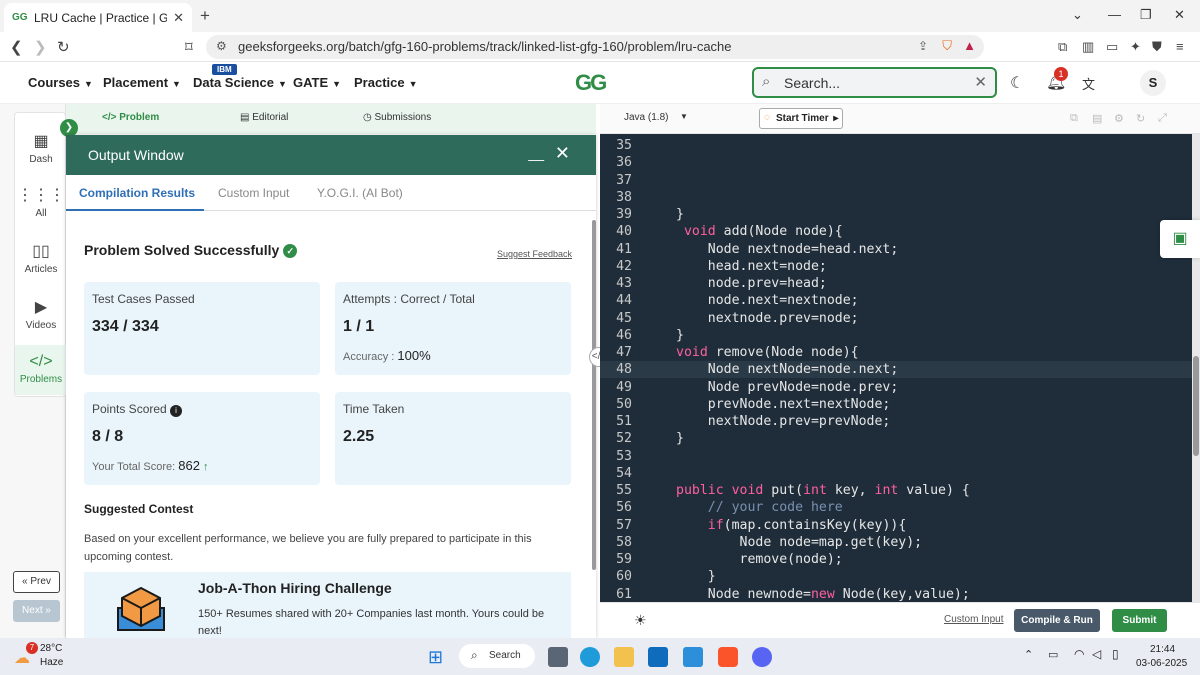 Image resolution: width=1200 pixels, height=675 pixels. What do you see at coordinates (767, 300) in the screenshot?
I see `line-code: node.next=nextnode;` at bounding box center [767, 300].